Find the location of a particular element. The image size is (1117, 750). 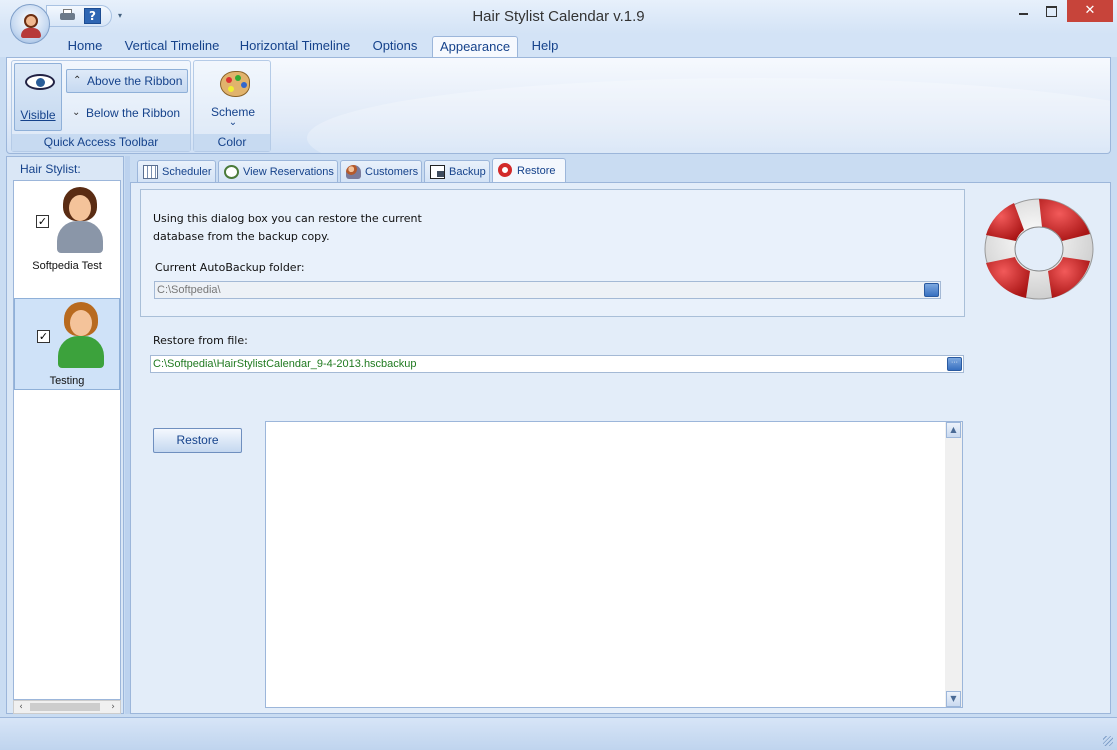

resize-grip-icon is located at coordinates (1108, 741).